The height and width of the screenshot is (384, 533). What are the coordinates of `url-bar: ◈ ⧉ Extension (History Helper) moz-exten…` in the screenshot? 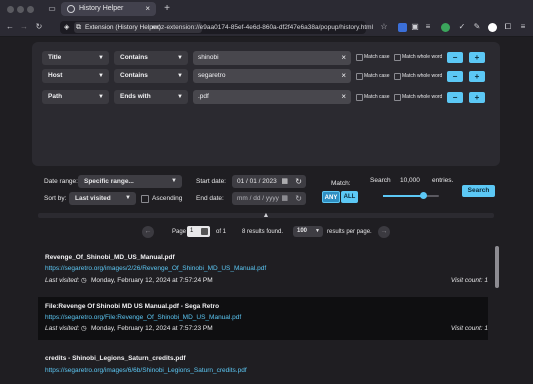 It's located at (216, 27).